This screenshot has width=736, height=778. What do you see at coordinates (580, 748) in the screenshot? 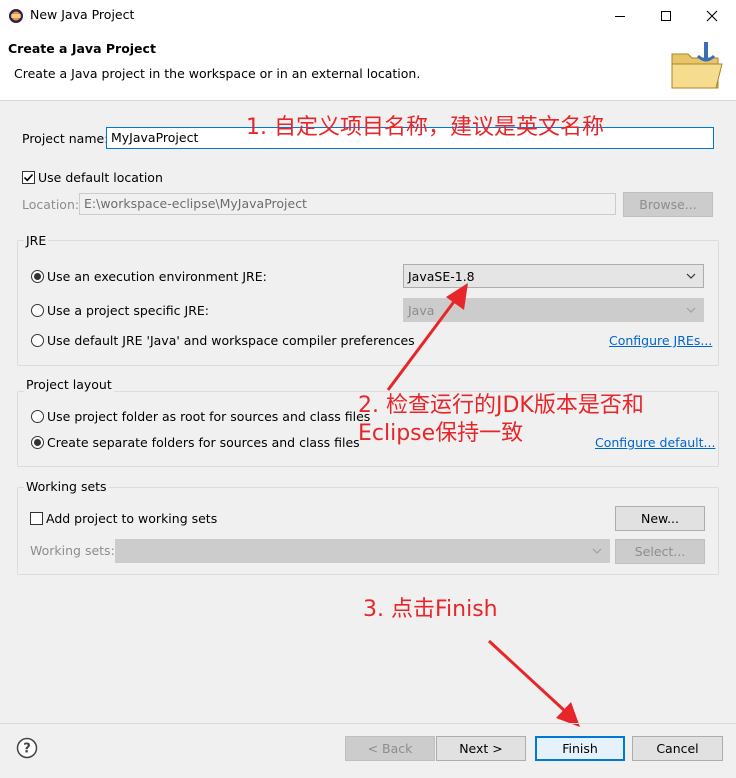
I see `finish-button: Finish` at bounding box center [580, 748].